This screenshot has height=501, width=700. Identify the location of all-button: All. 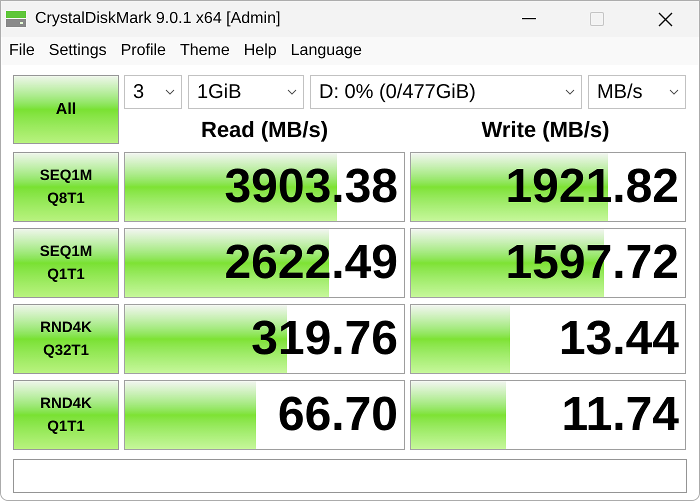
(66, 109).